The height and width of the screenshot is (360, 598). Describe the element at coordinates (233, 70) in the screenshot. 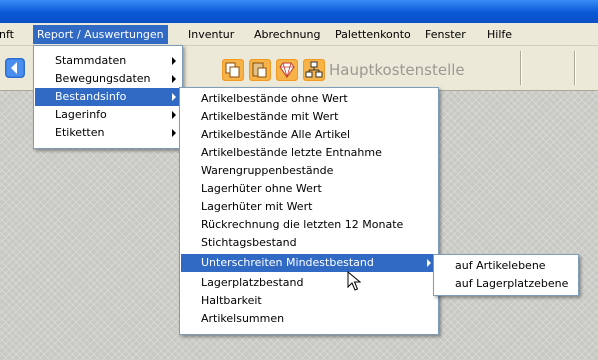

I see `copy-icon` at that location.